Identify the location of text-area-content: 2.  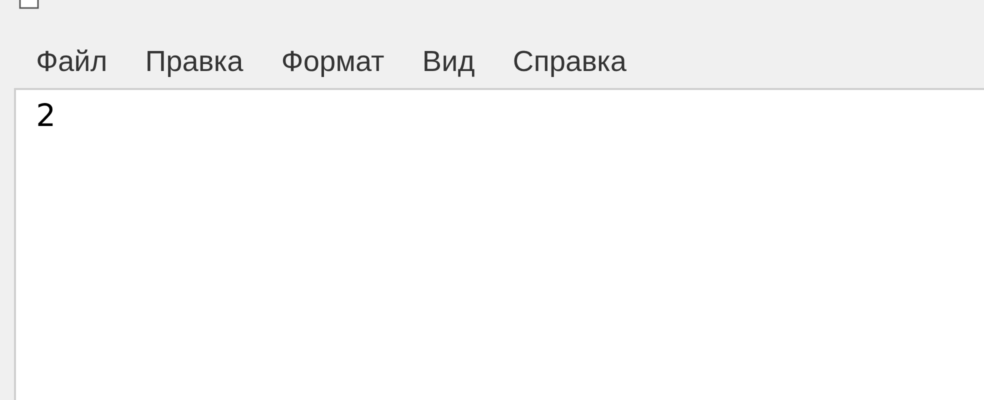
(46, 116).